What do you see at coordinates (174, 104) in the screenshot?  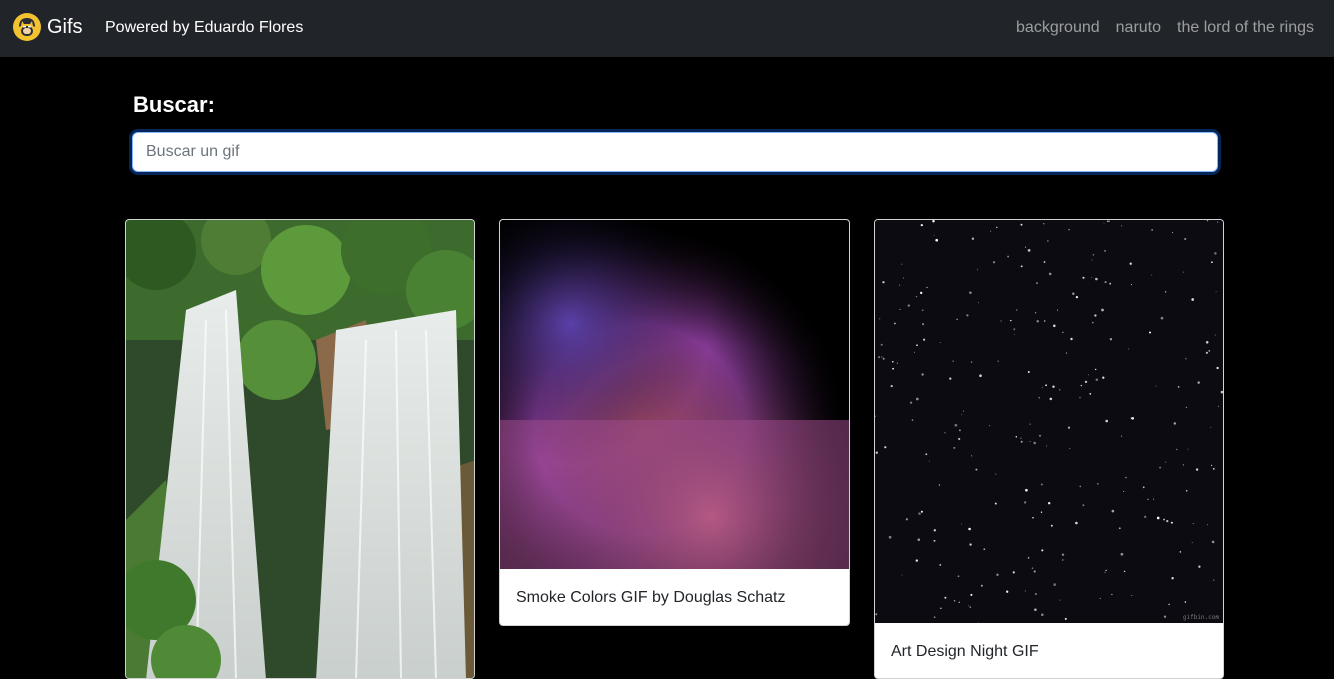 I see `search-label: Buscar:` at bounding box center [174, 104].